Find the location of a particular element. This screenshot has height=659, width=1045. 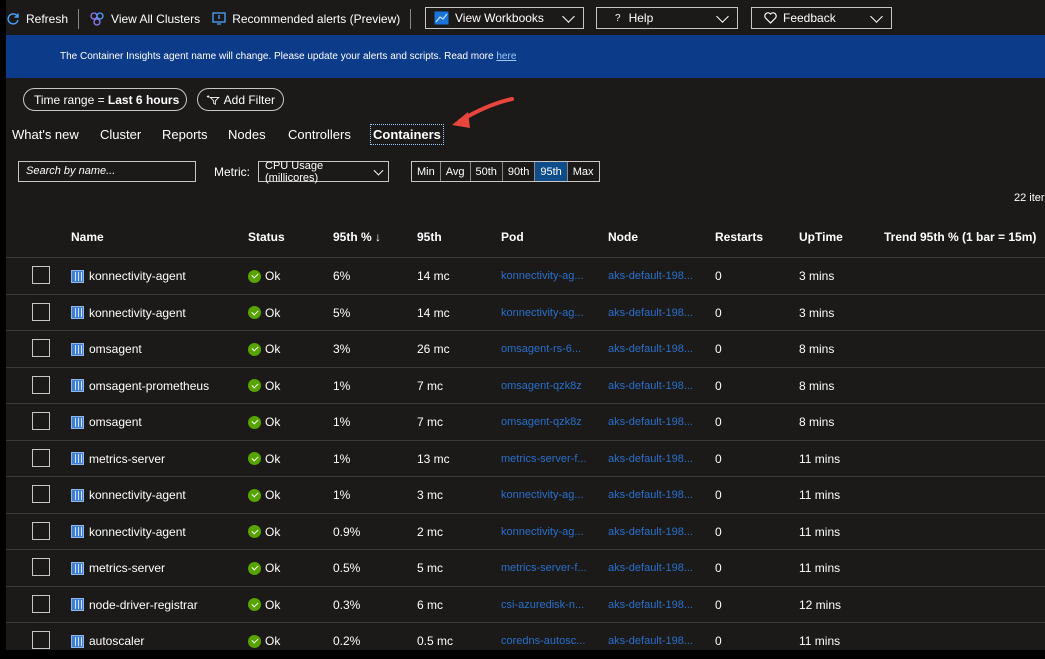

tab-controllers: Controllers is located at coordinates (319, 134).